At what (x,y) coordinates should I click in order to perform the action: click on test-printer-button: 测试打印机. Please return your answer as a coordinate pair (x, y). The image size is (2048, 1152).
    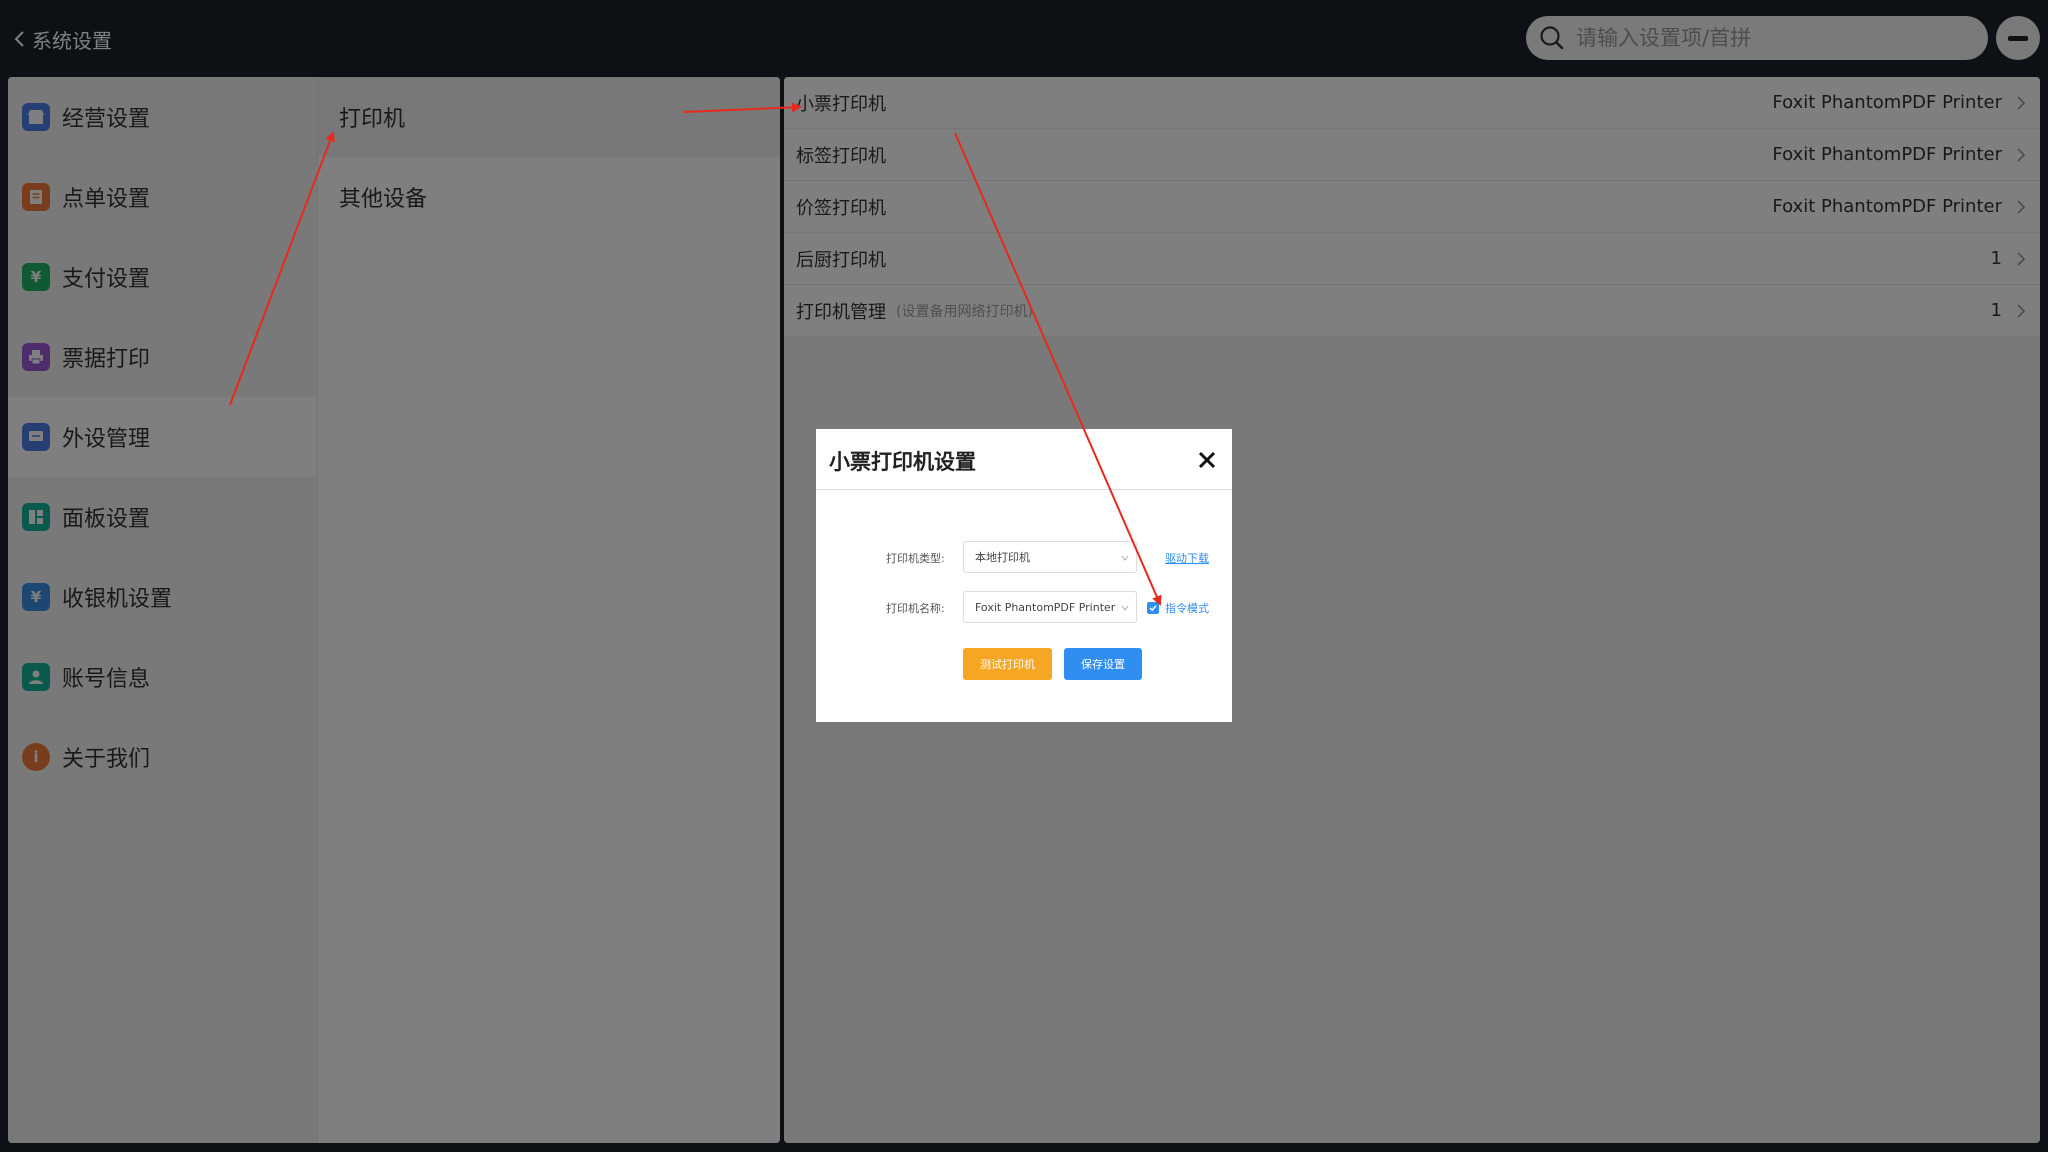
    Looking at the image, I should click on (1007, 664).